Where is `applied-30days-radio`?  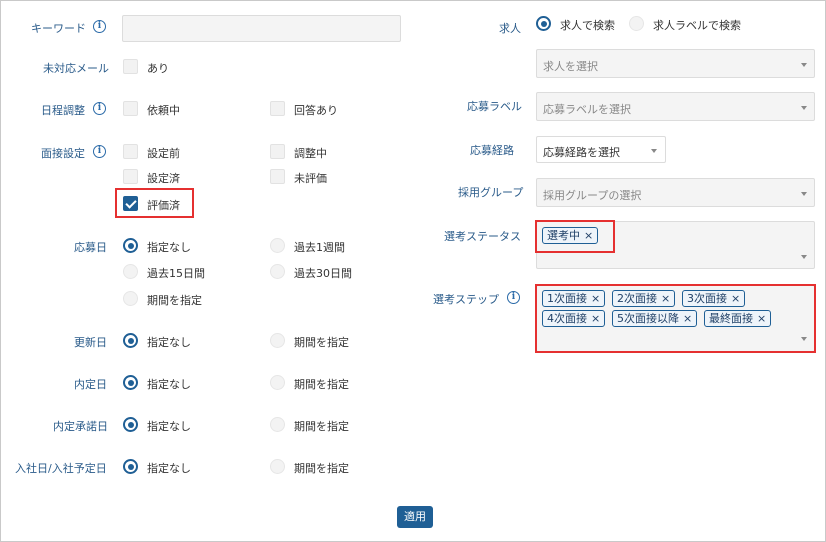 applied-30days-radio is located at coordinates (277, 271).